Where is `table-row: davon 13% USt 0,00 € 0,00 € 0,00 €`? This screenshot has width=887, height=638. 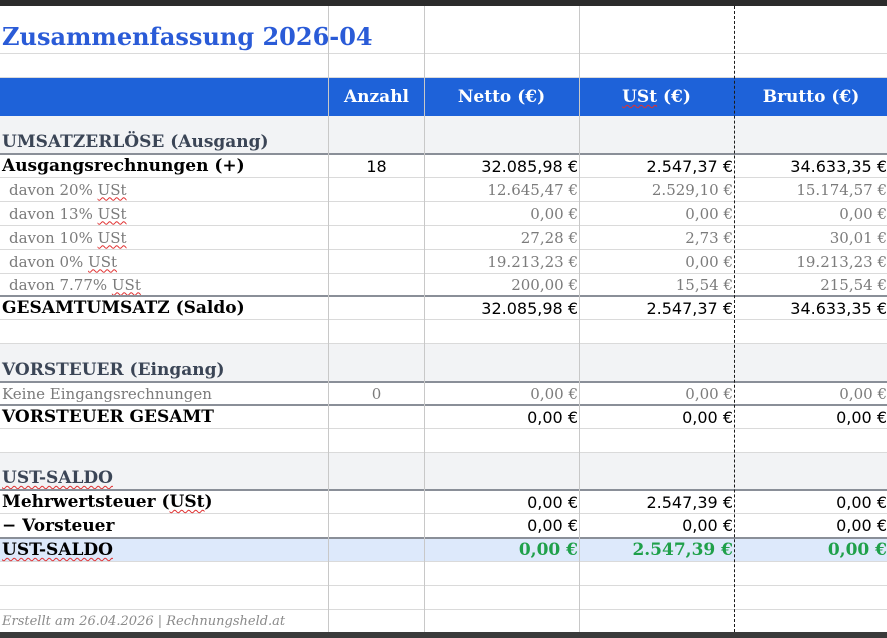
table-row: davon 13% USt 0,00 € 0,00 € 0,00 € is located at coordinates (443, 214).